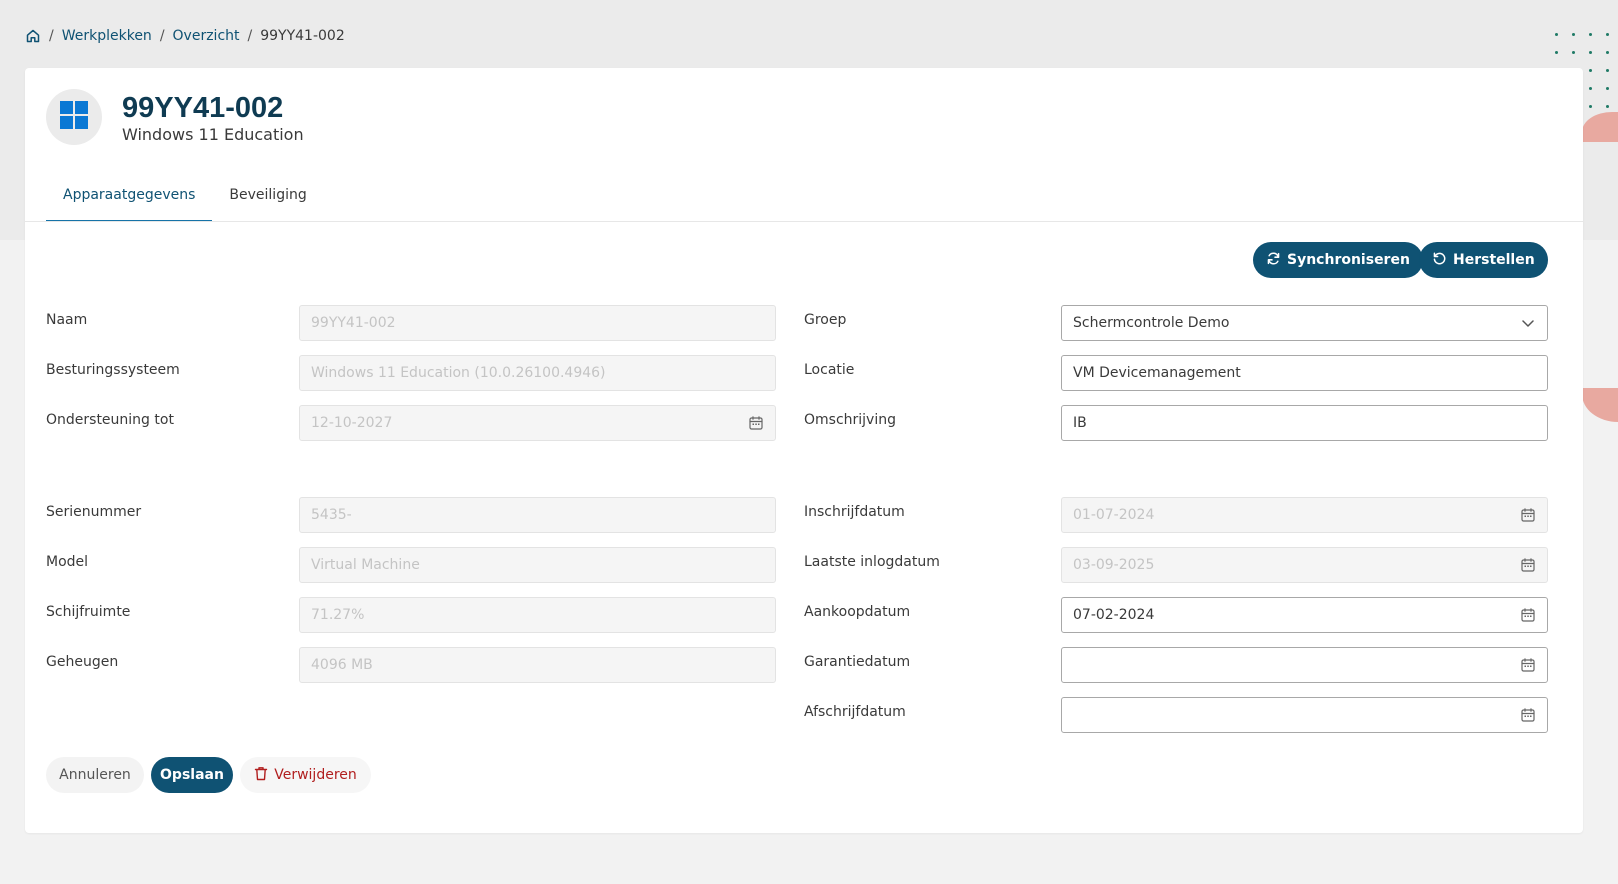  Describe the element at coordinates (804, 221) in the screenshot. I see `tab-divider` at that location.